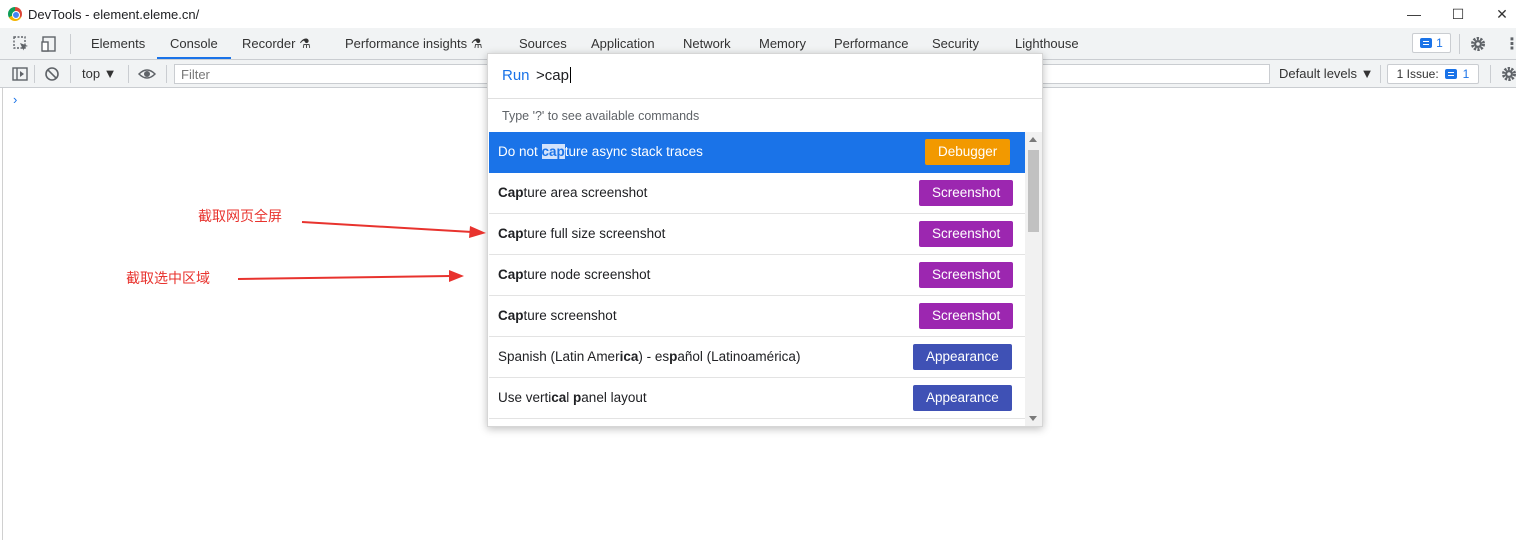  I want to click on maximize-button: ☐, so click(1458, 14).